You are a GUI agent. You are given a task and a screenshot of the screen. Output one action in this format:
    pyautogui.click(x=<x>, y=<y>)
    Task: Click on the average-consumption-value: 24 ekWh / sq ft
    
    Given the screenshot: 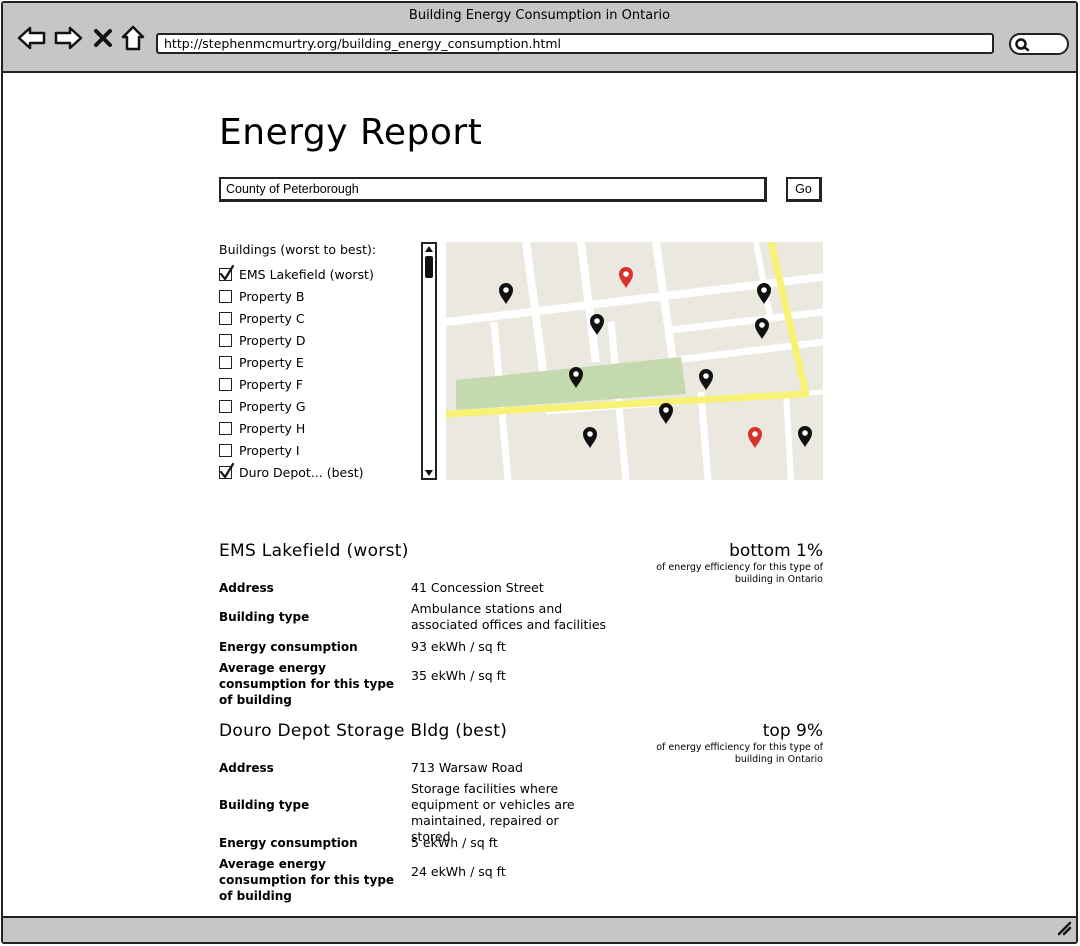 What is the action you would take?
    pyautogui.click(x=458, y=871)
    